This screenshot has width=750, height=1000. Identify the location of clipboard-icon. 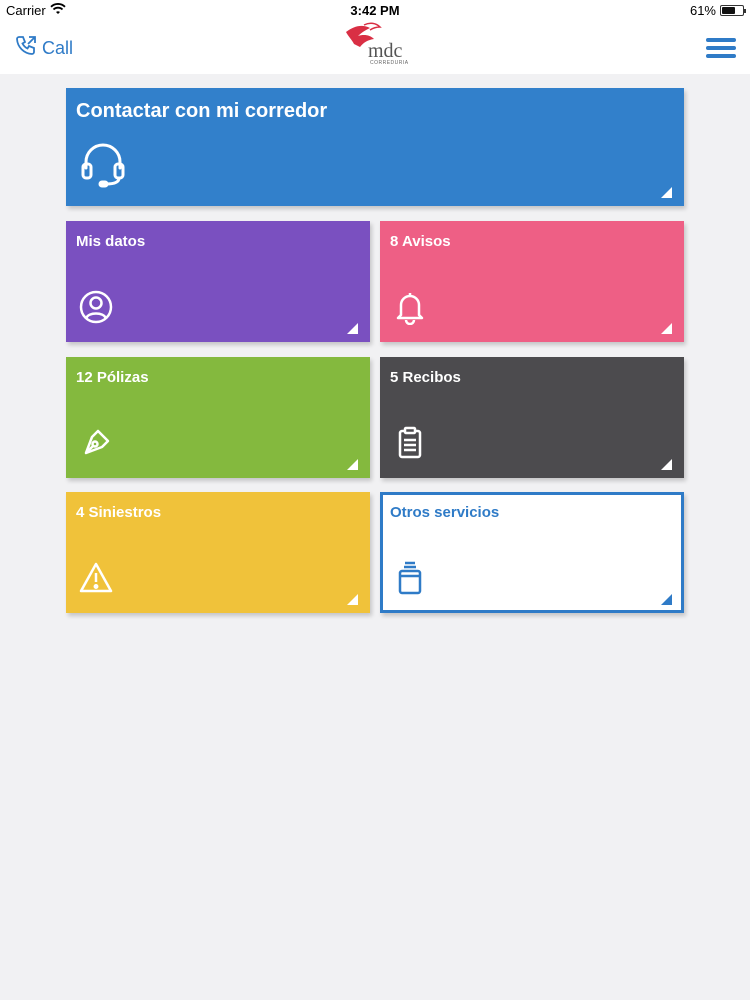
(410, 443).